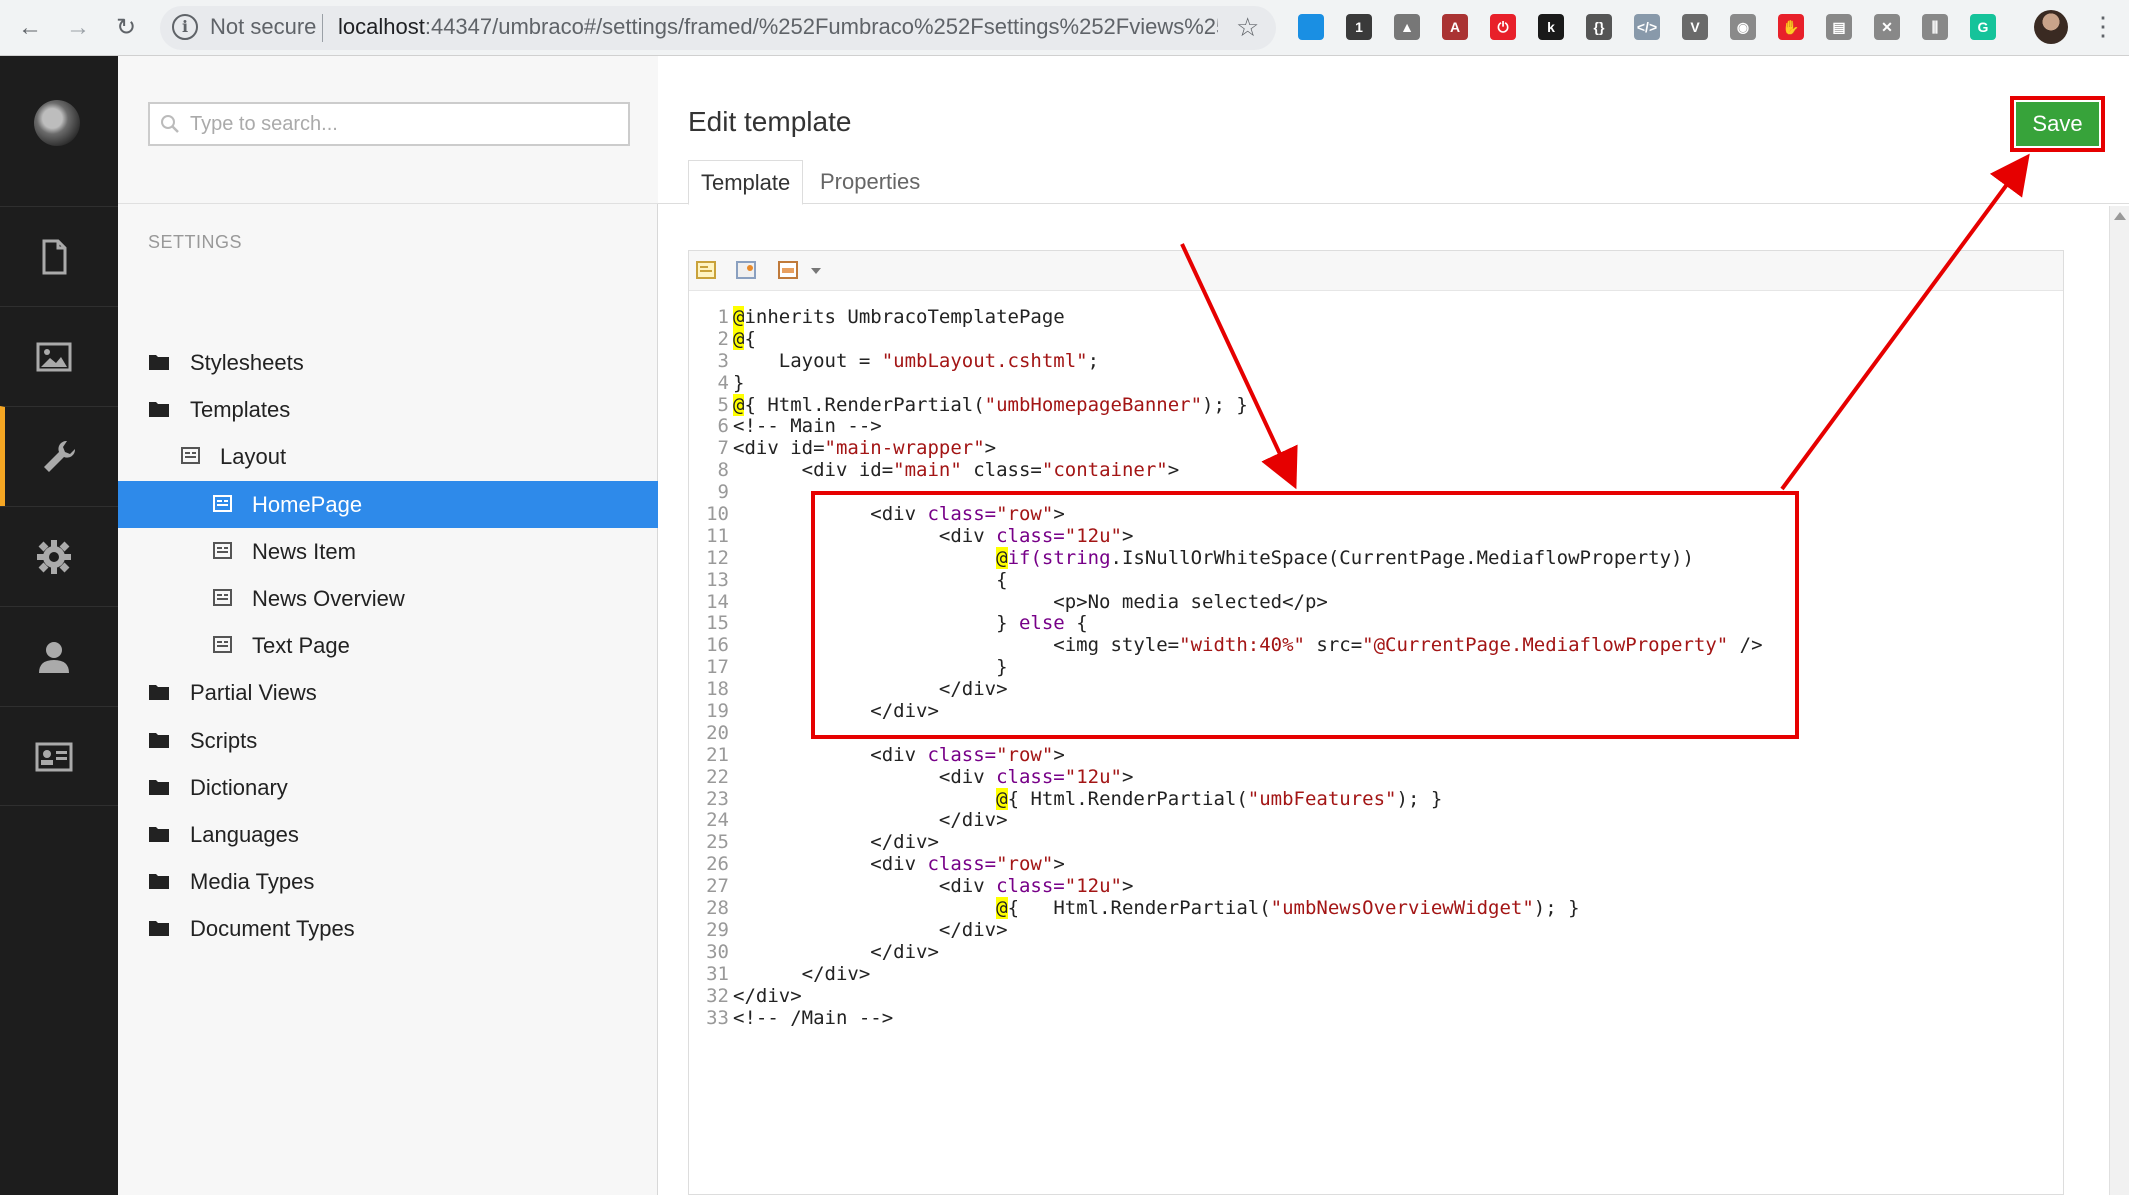 The width and height of the screenshot is (2129, 1195). What do you see at coordinates (388, 456) in the screenshot?
I see `tree-item-layout: Layout` at bounding box center [388, 456].